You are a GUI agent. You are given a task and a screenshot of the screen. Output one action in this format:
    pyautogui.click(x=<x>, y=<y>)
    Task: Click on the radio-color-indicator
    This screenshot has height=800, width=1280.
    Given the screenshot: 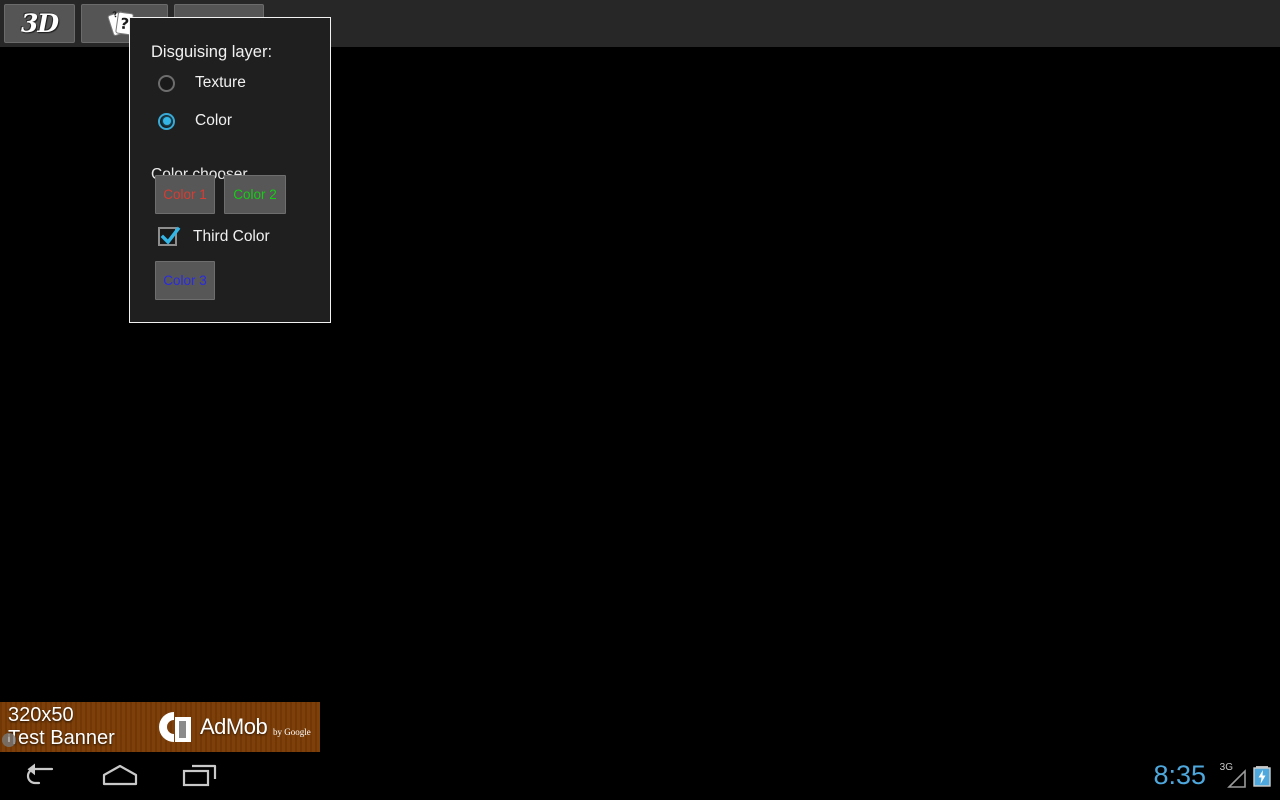 What is the action you would take?
    pyautogui.click(x=166, y=121)
    